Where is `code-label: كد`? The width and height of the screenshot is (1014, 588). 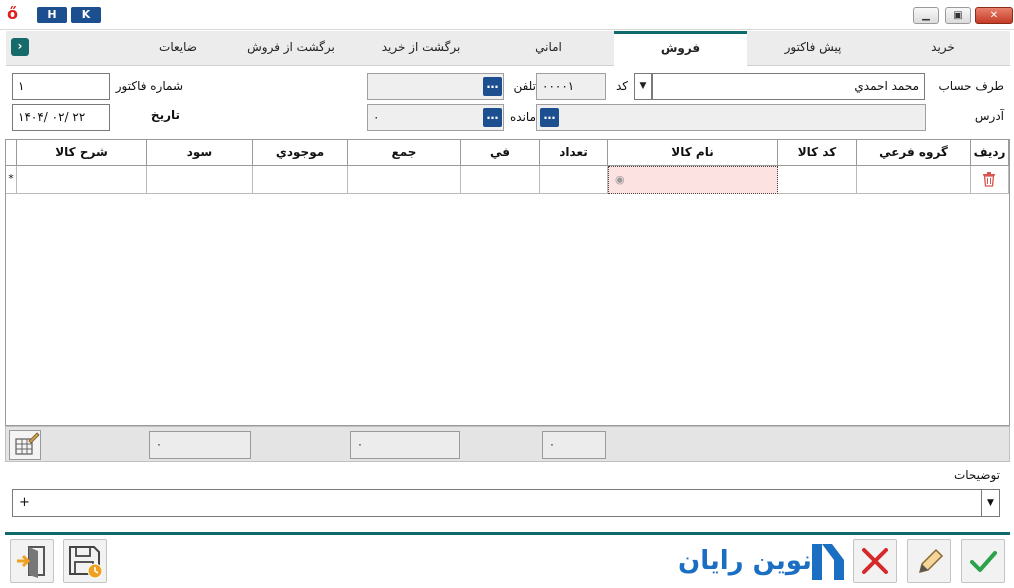
code-label: كد is located at coordinates (621, 86).